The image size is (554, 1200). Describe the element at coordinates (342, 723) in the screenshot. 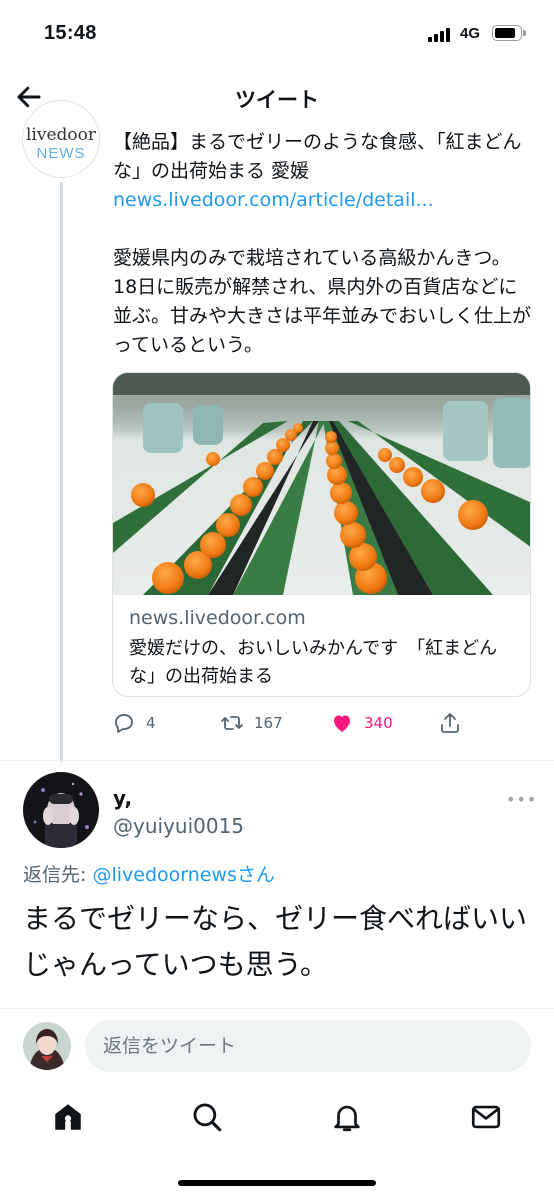

I see `like-icon` at that location.